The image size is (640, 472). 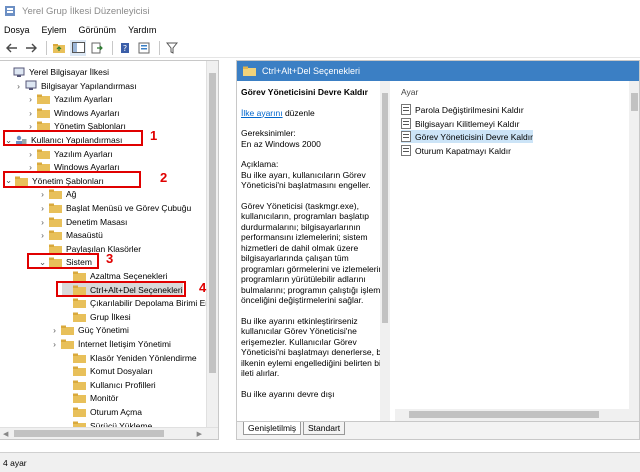 What do you see at coordinates (78, 47) in the screenshot?
I see `show-hide-tree-button` at bounding box center [78, 47].